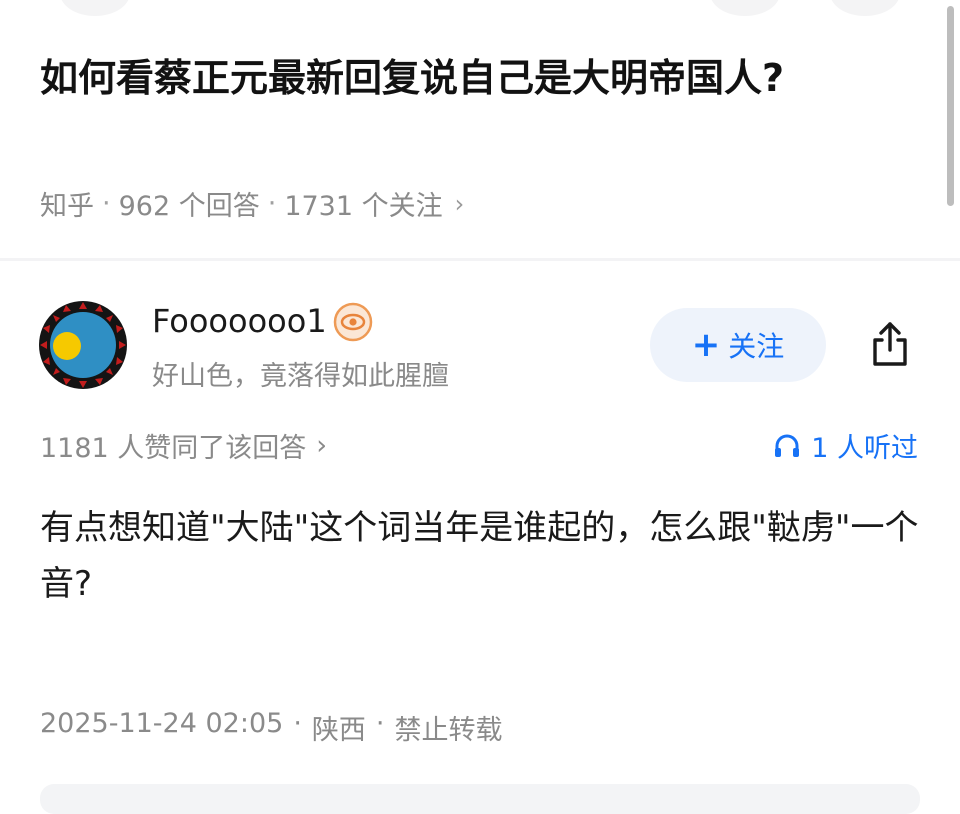  I want to click on bottom-bar, so click(480, 799).